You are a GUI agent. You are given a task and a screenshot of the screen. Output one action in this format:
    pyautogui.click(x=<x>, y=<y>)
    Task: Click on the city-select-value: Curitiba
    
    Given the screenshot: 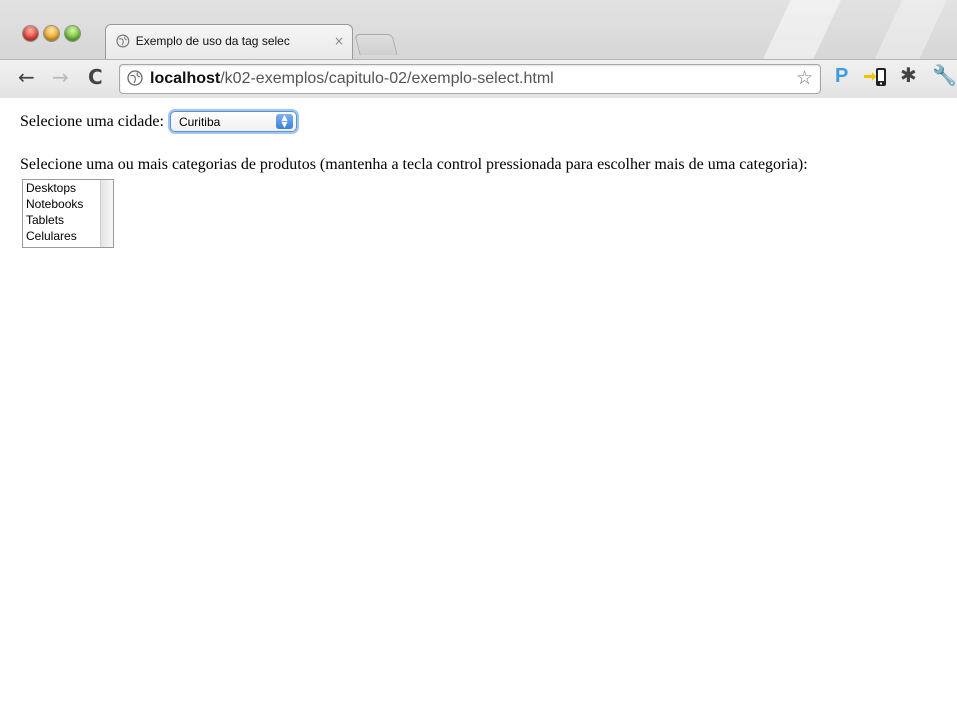 What is the action you would take?
    pyautogui.click(x=199, y=121)
    